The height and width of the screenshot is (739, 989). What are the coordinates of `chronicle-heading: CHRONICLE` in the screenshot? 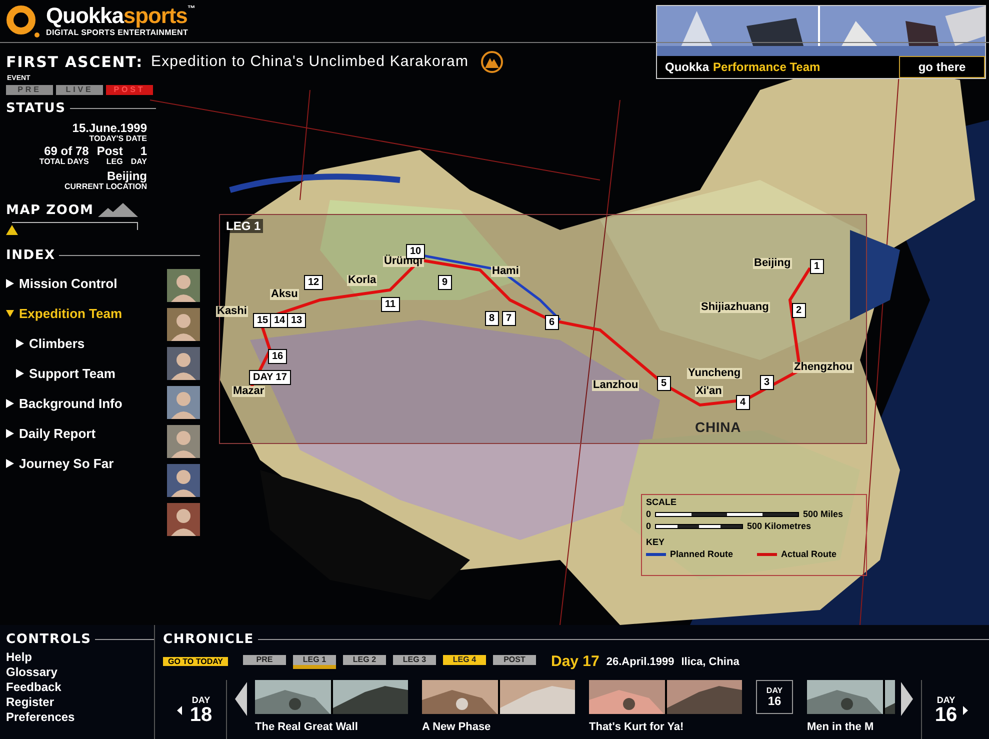 It's located at (208, 640).